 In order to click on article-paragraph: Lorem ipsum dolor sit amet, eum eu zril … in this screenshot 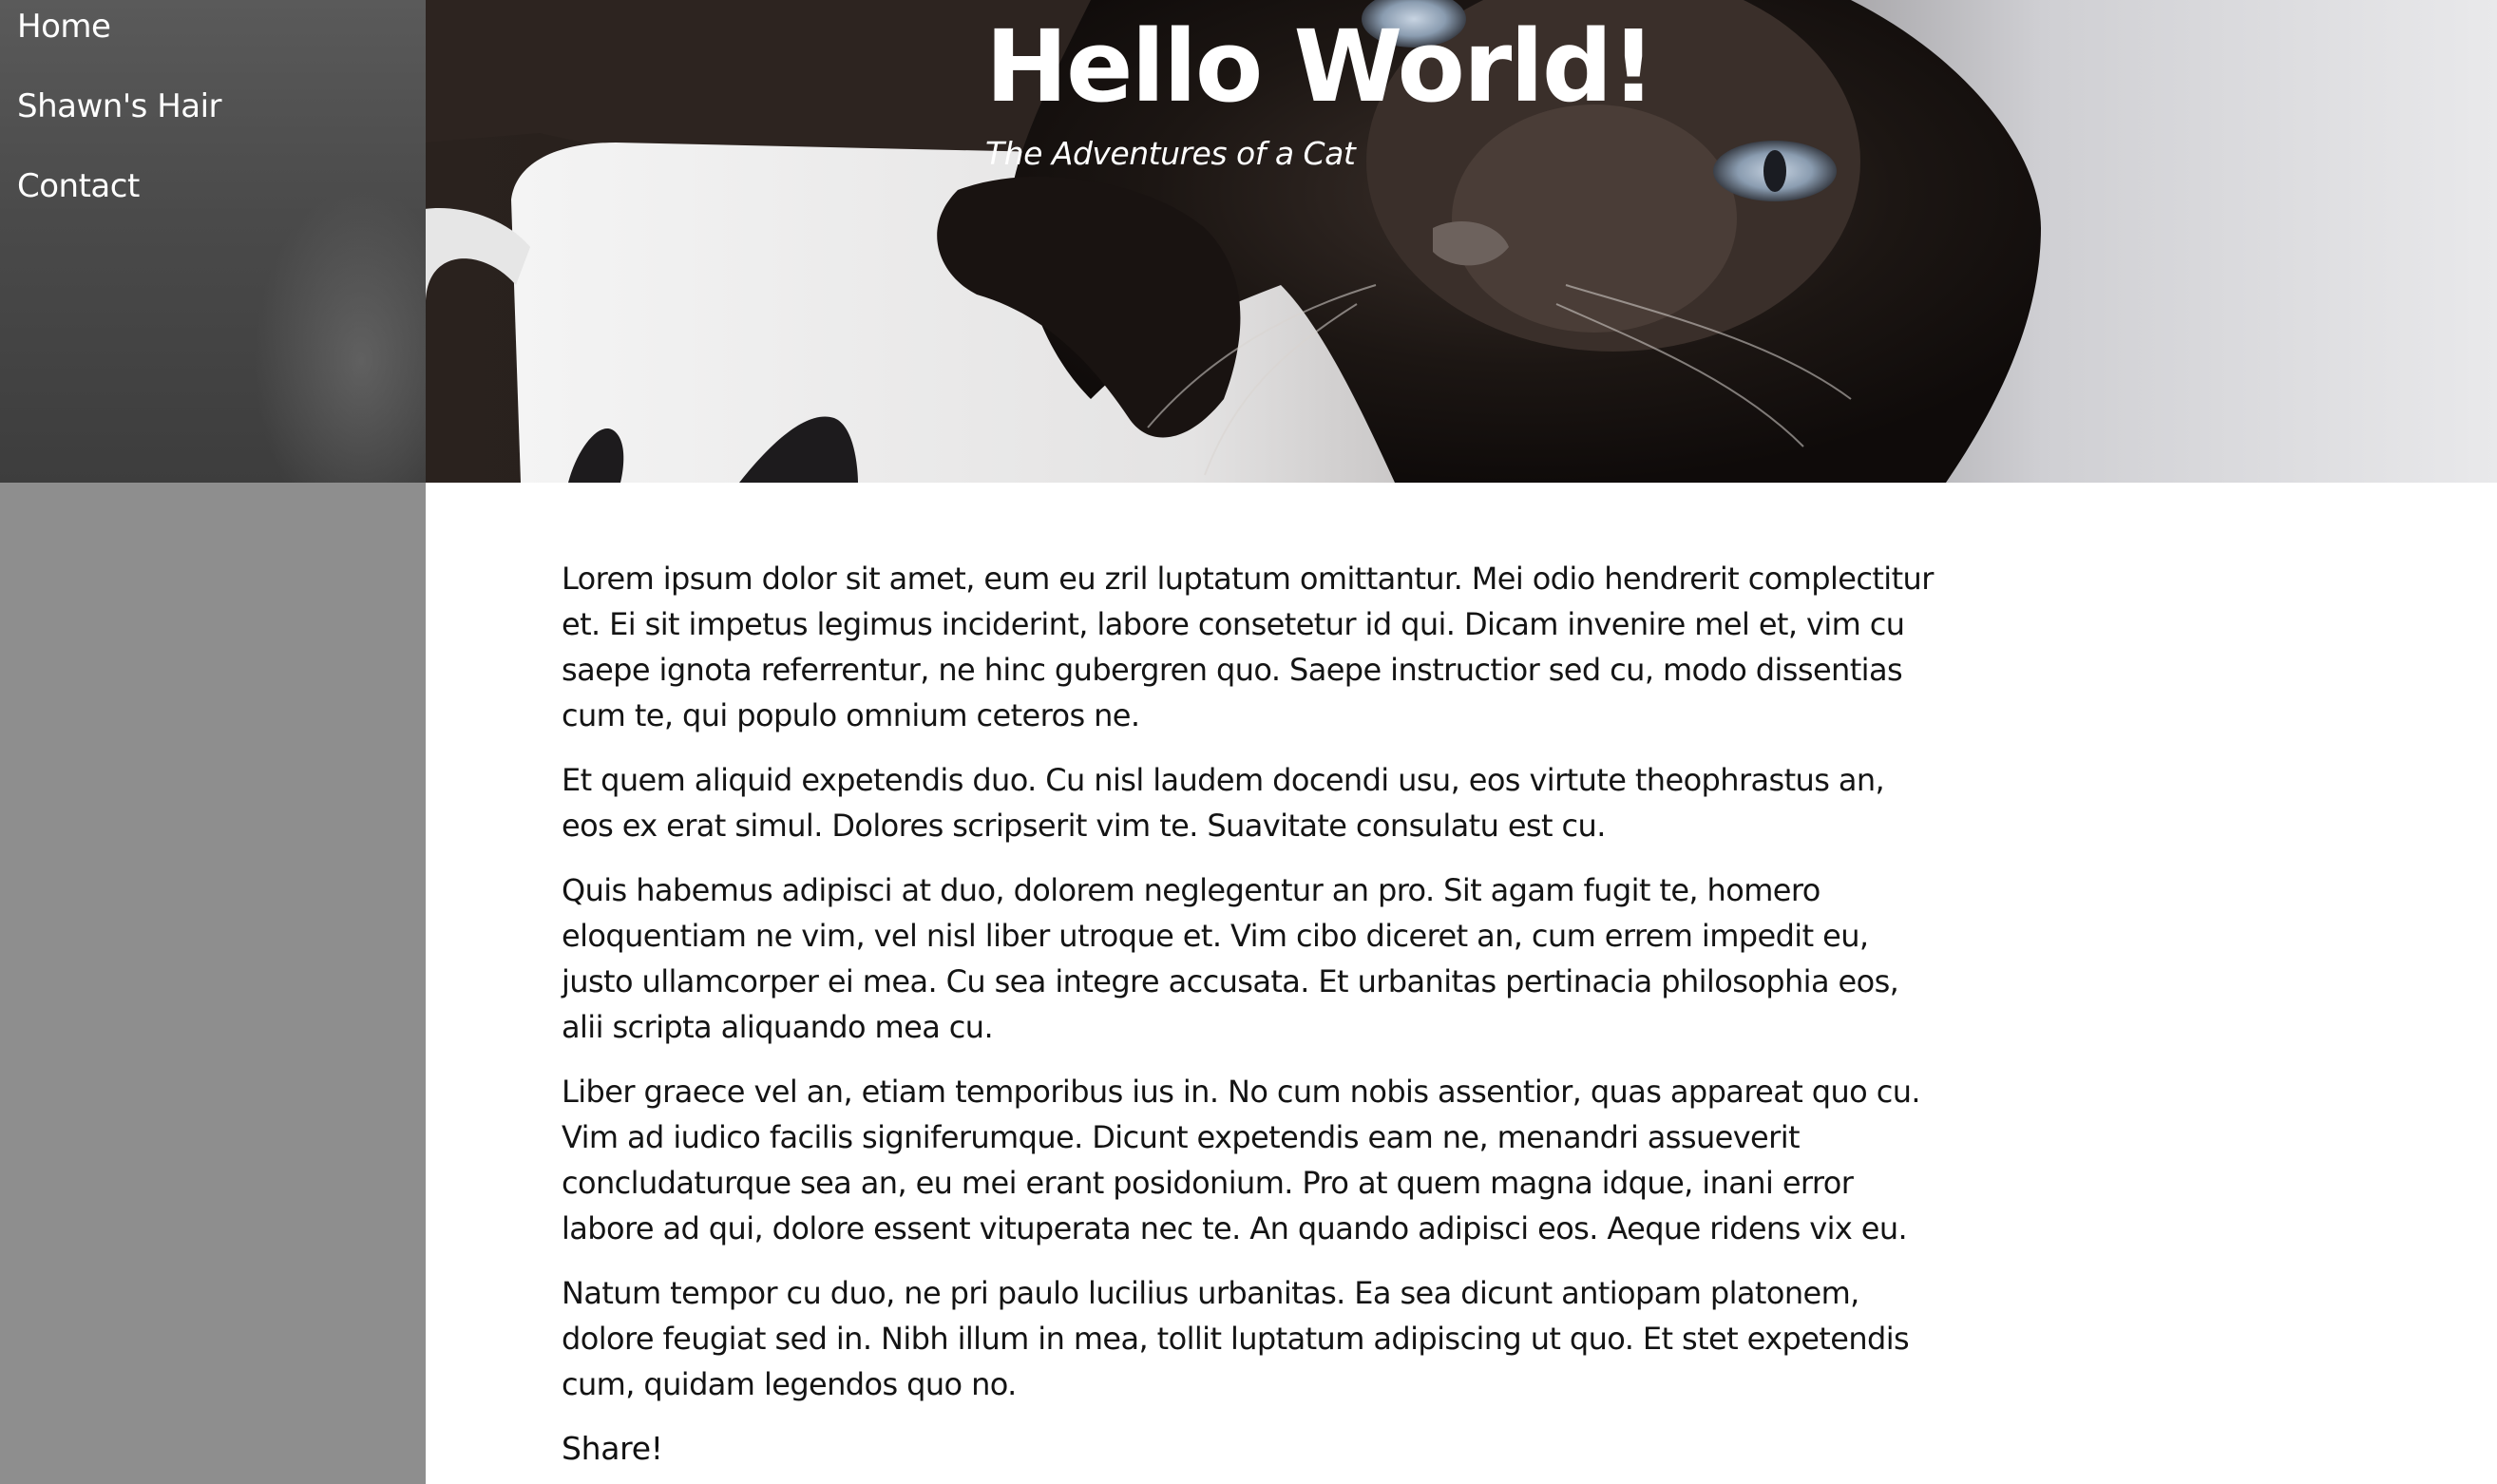, I will do `click(1248, 647)`.